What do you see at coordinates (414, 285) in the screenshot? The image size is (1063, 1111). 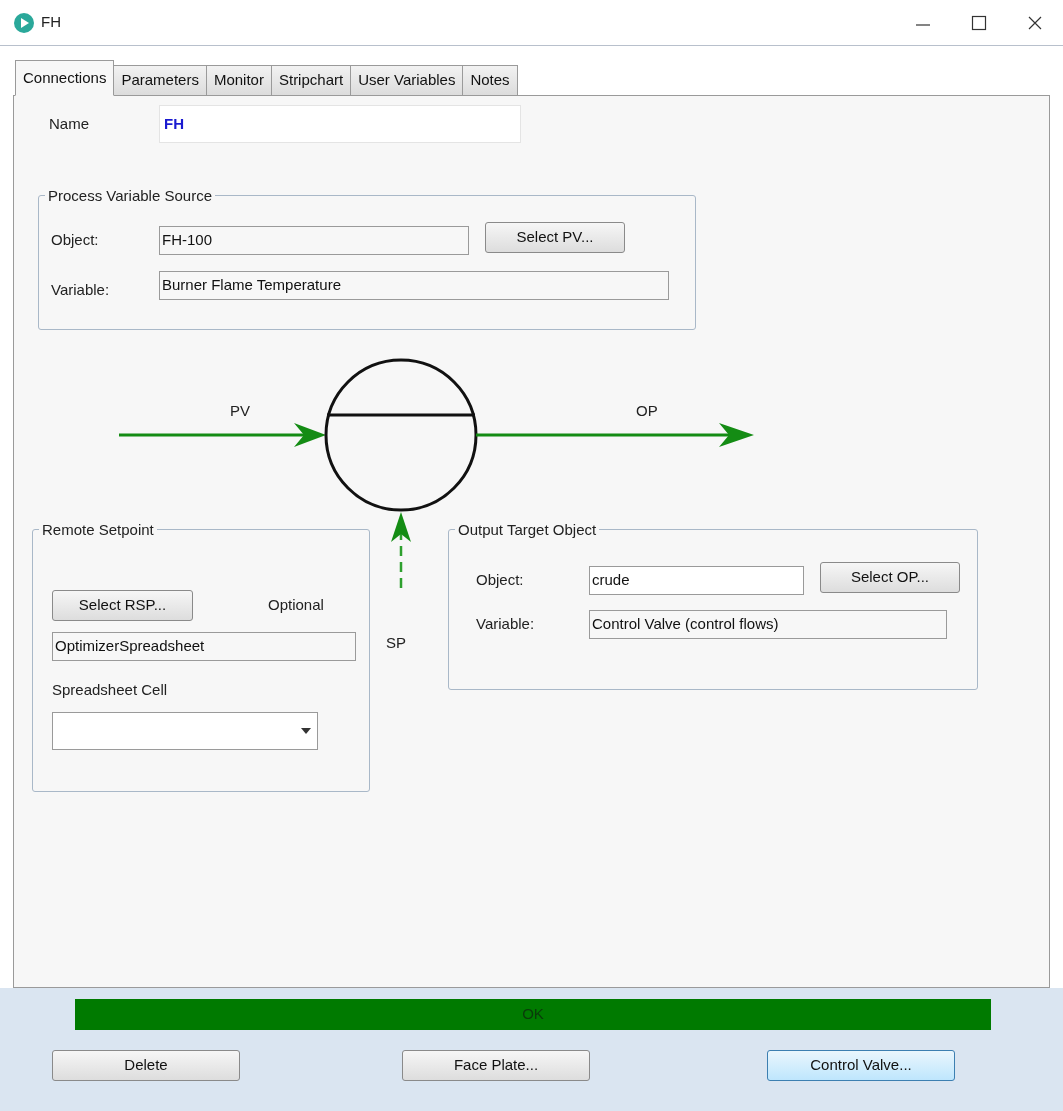 I see `variable-field: Burner Flame Temperature` at bounding box center [414, 285].